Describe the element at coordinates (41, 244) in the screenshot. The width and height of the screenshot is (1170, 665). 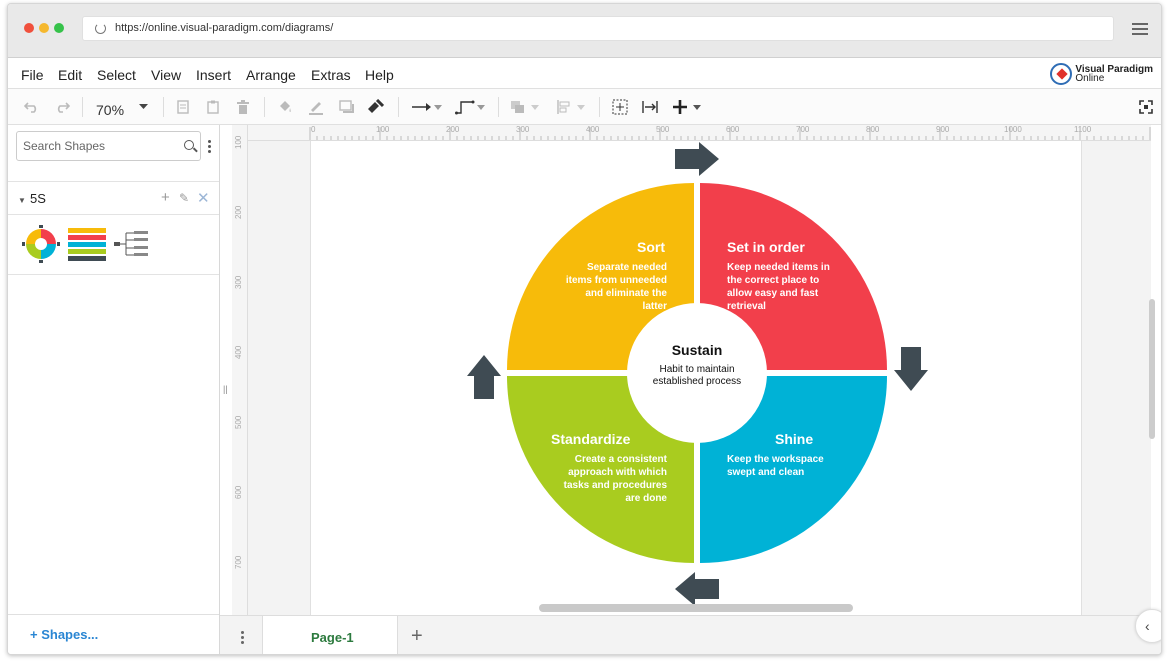
I see `5s-wheel-shape` at that location.